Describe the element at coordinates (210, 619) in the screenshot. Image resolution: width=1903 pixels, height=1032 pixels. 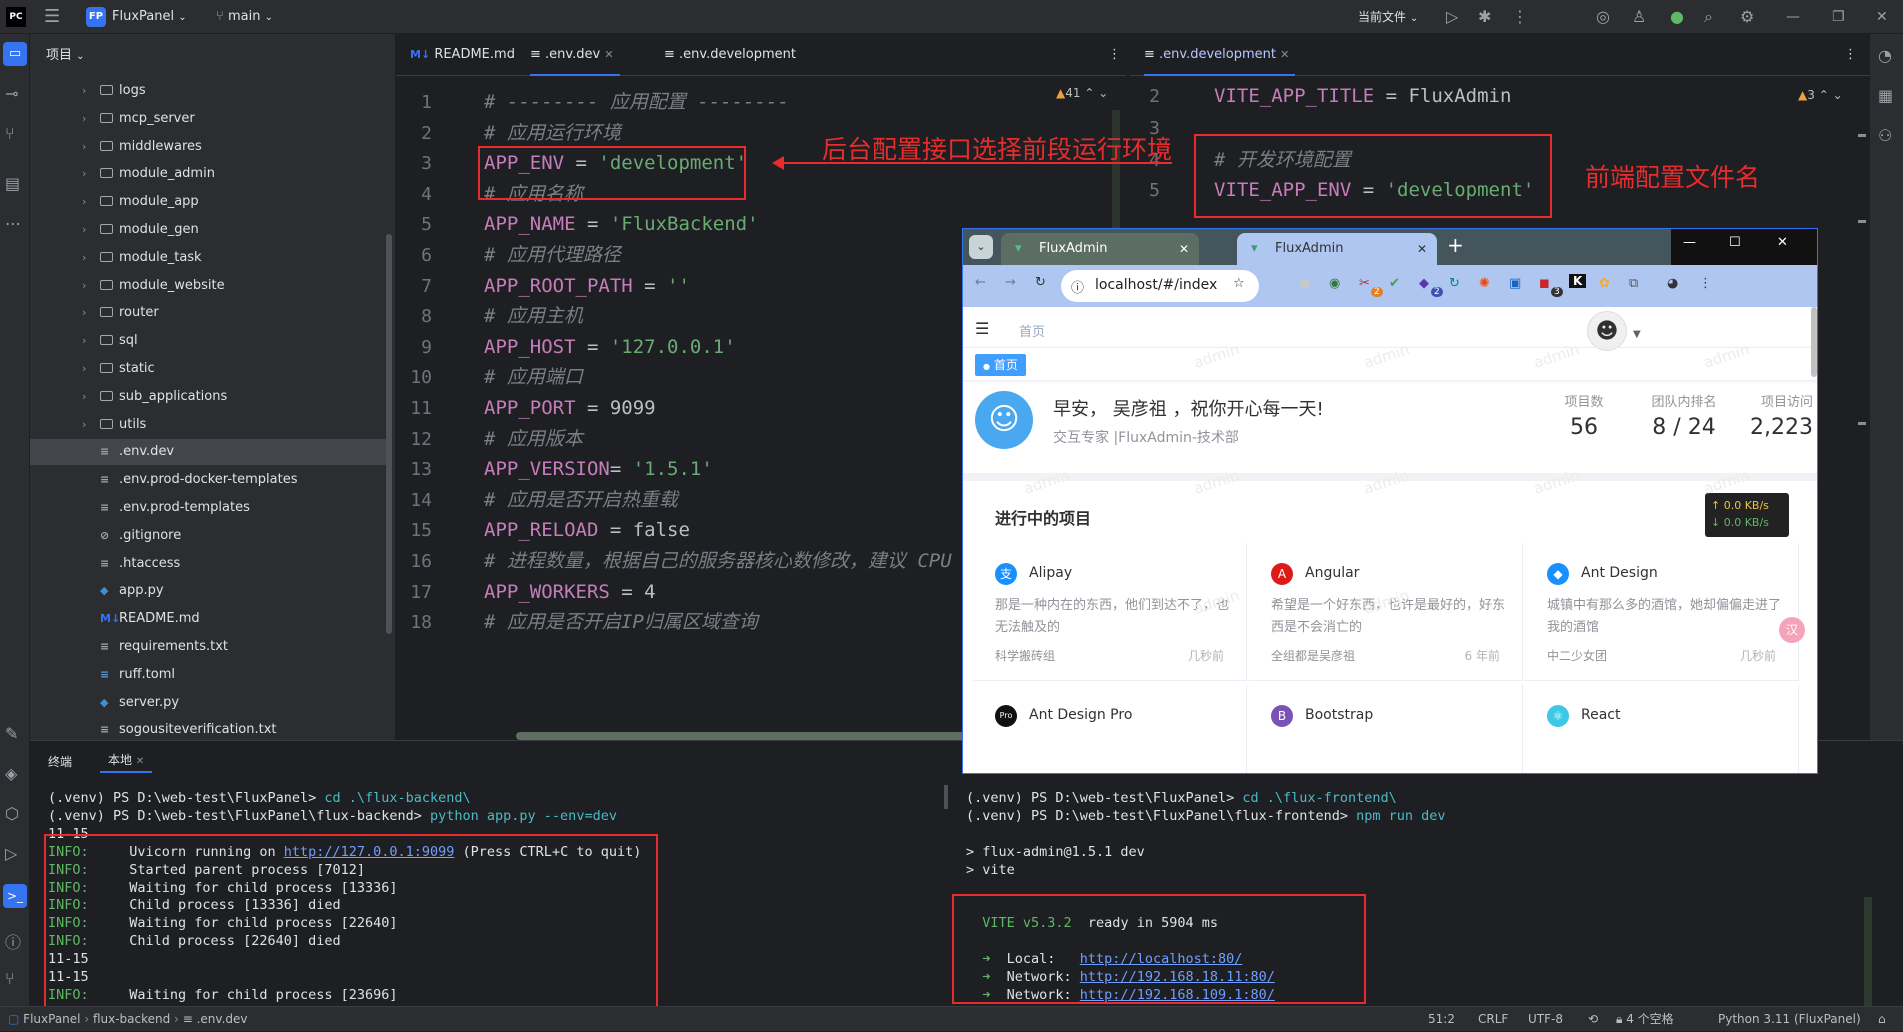
I see `tree-file: M↓ README.md` at that location.